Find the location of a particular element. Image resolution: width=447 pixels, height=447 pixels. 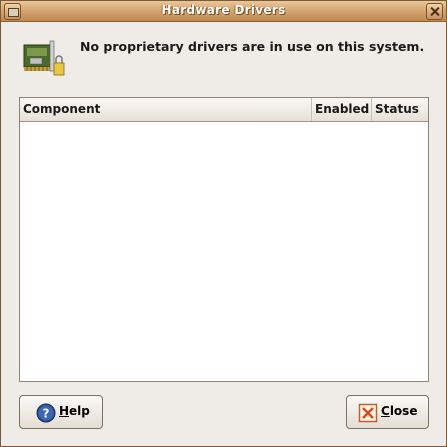

column-header-enabled: Enabled is located at coordinates (342, 109).